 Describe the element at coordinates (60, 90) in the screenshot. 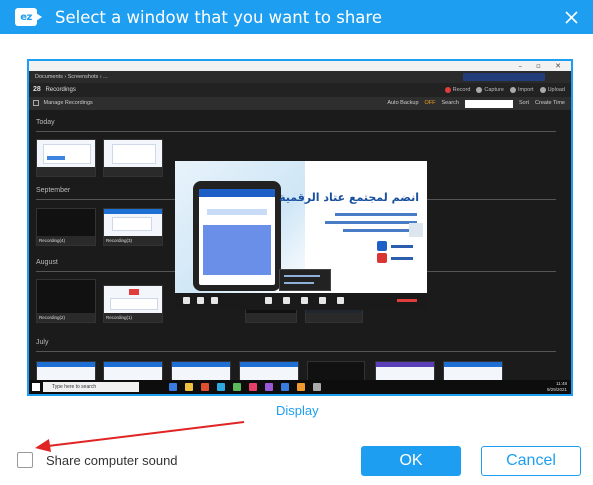

I see `preview-recording-label: Recordings` at that location.